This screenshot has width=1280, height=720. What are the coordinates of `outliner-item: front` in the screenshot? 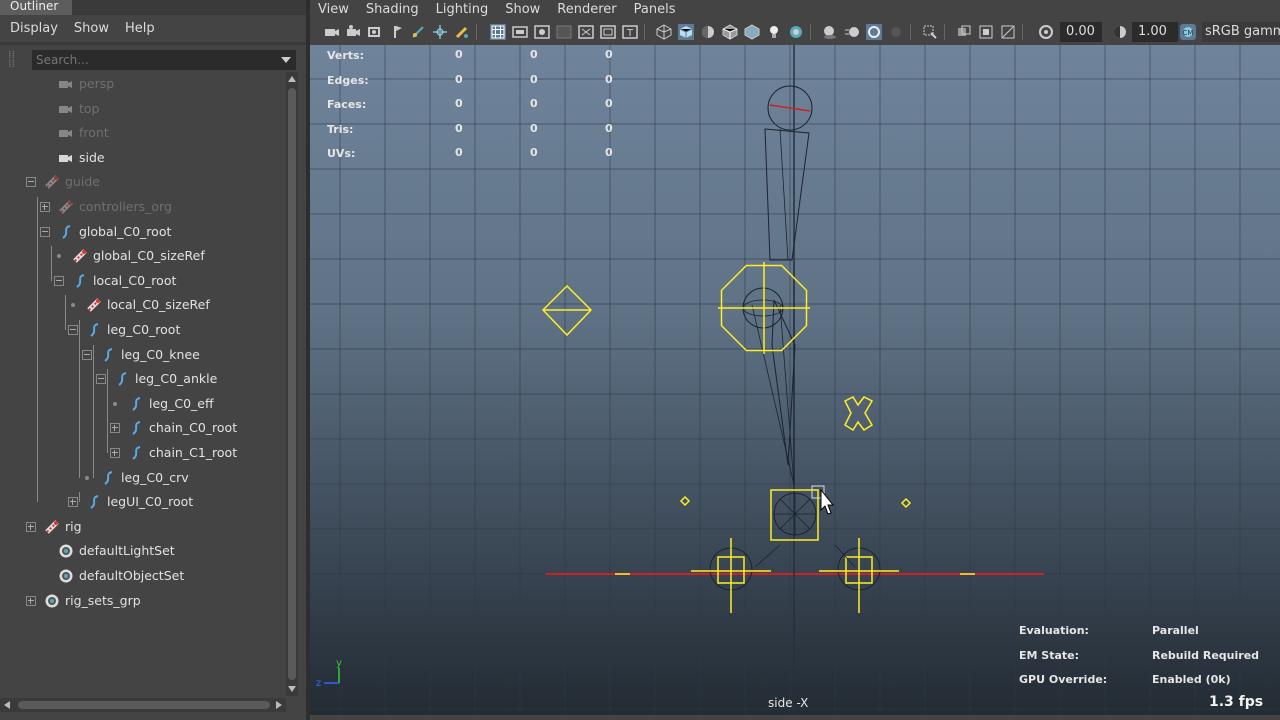 It's located at (143, 133).